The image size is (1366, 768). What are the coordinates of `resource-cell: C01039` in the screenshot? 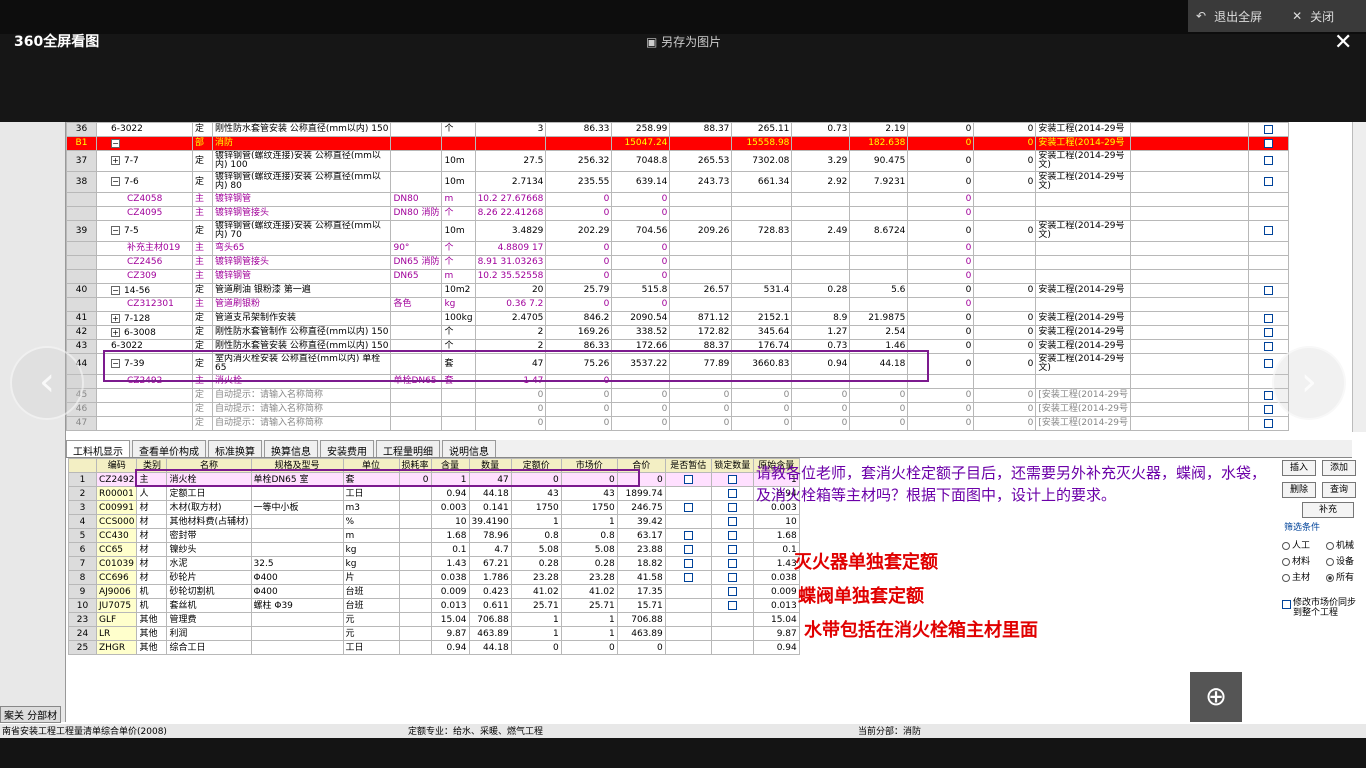 It's located at (116, 563).